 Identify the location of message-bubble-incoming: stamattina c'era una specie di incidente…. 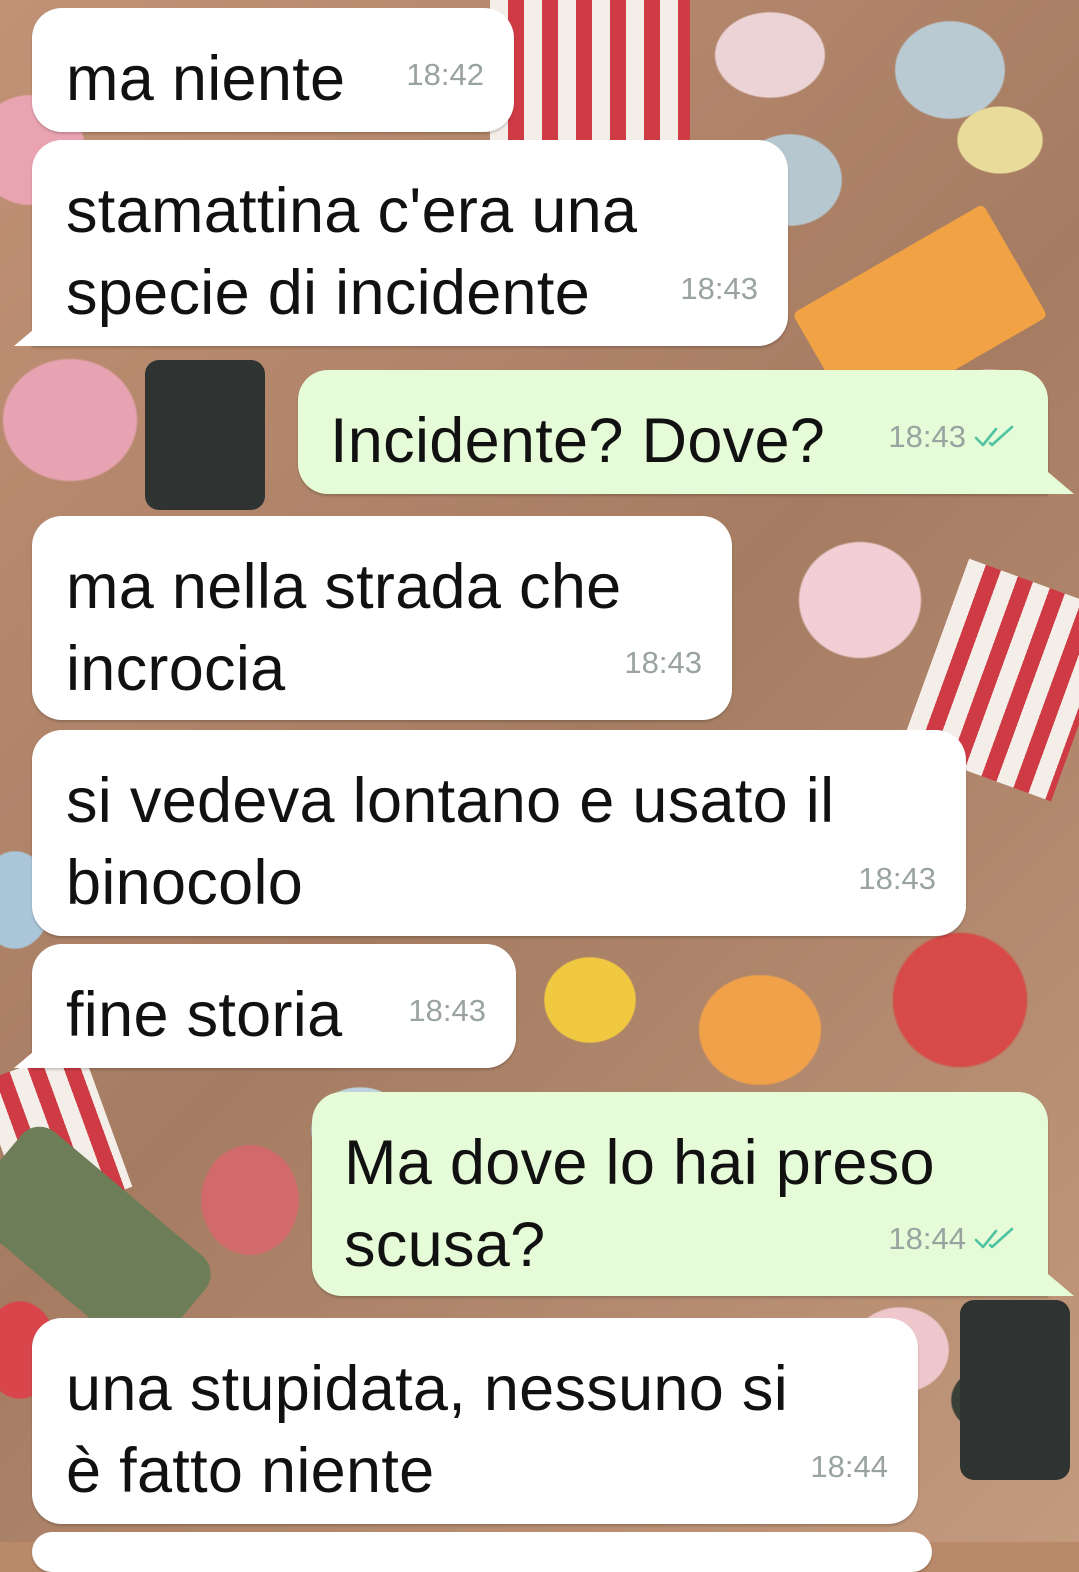
(410, 243).